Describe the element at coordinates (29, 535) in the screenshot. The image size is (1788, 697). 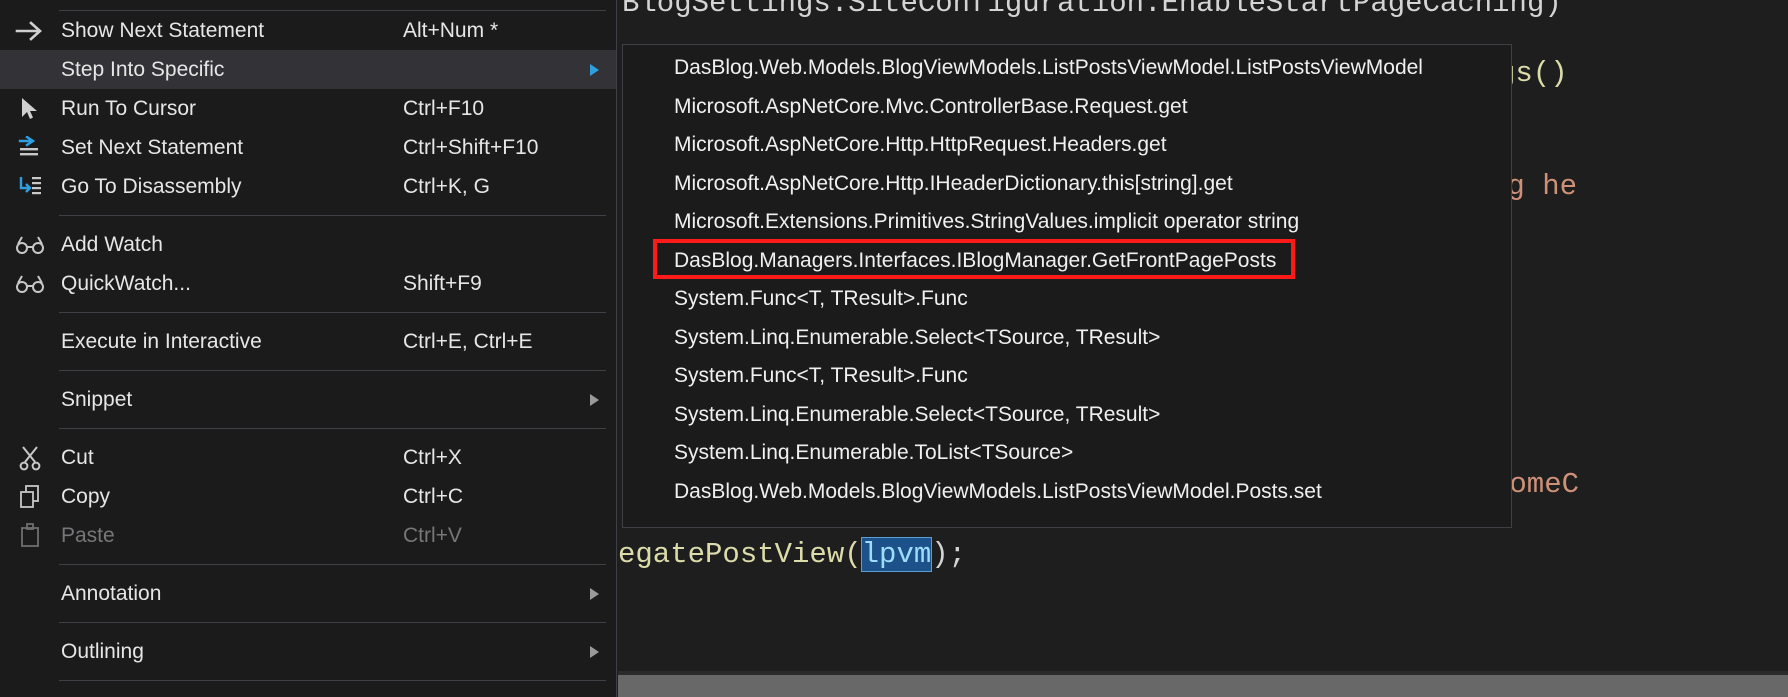
I see `clipboard-icon` at that location.